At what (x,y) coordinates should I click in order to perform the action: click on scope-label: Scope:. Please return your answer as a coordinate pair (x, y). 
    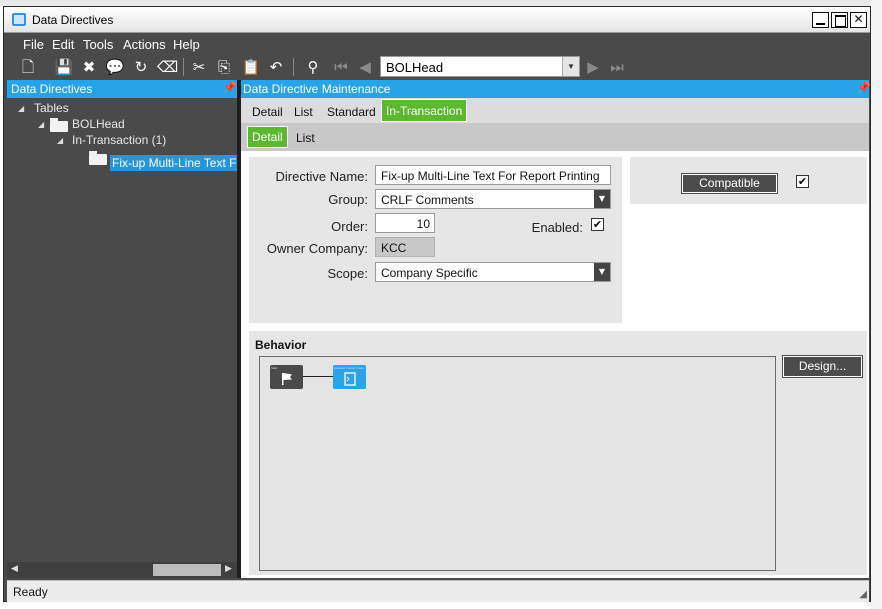
    Looking at the image, I should click on (347, 273).